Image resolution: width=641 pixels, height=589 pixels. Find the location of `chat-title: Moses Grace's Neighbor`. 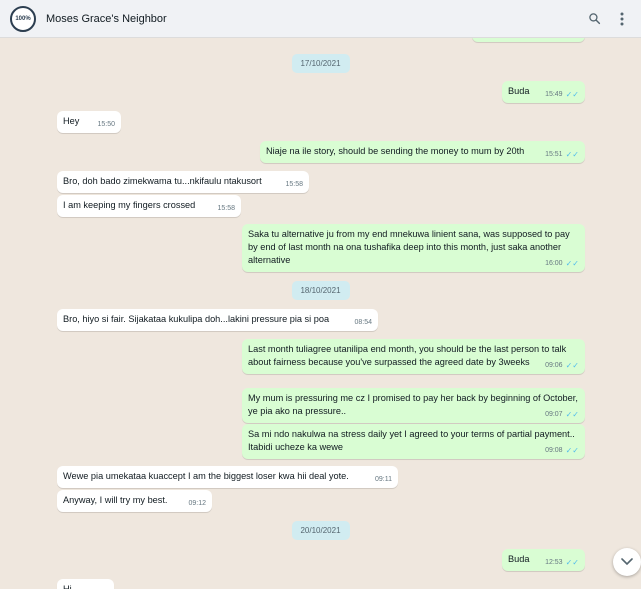

chat-title: Moses Grace's Neighbor is located at coordinates (106, 19).